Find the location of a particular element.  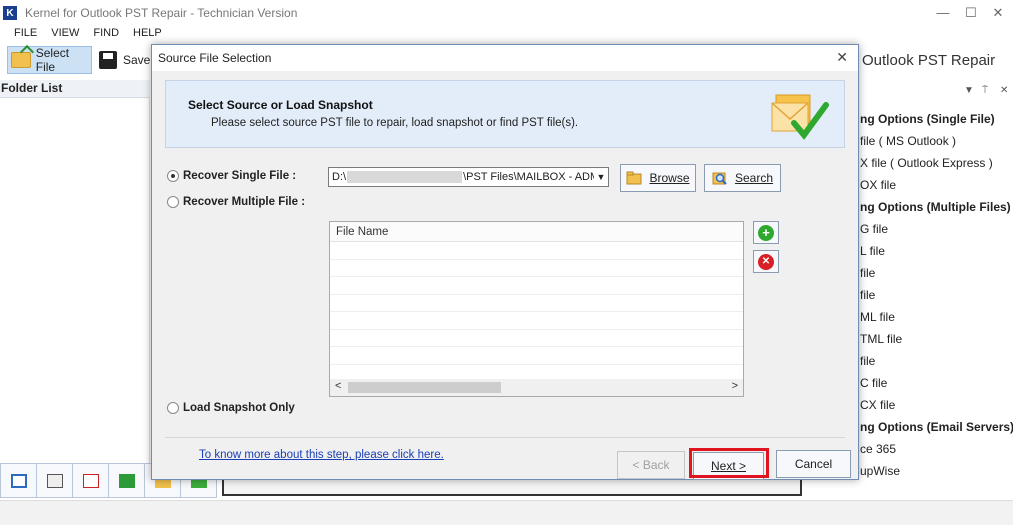

select-file-label: Select File is located at coordinates (52, 60).